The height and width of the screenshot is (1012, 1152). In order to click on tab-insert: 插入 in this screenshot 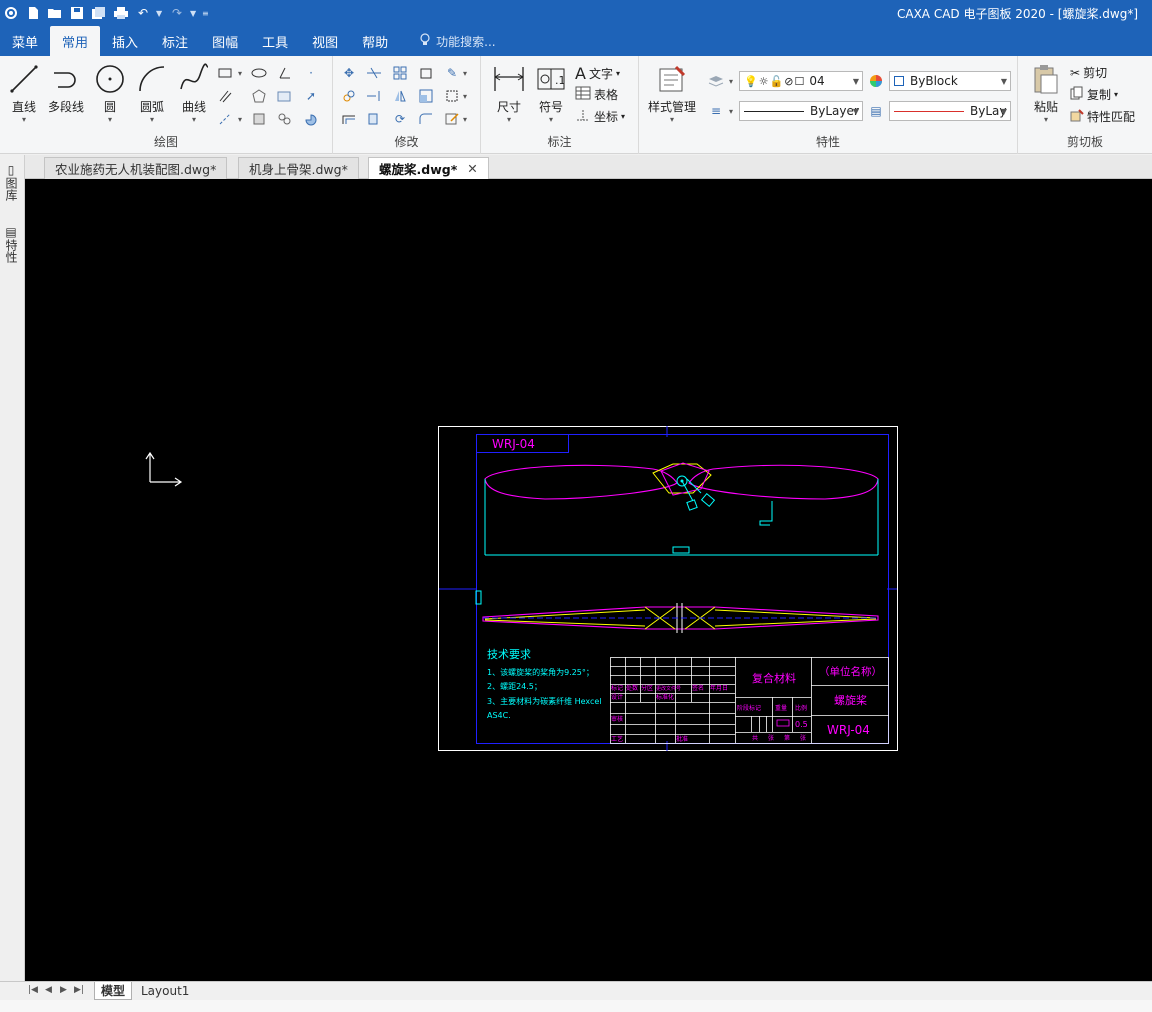, I will do `click(125, 41)`.